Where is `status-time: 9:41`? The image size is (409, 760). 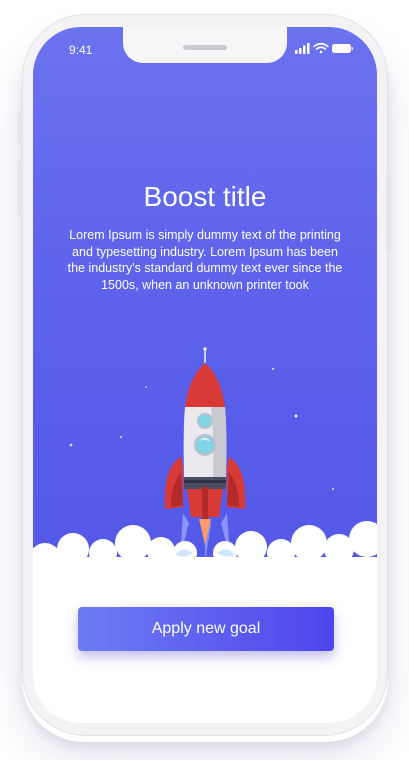
status-time: 9:41 is located at coordinates (81, 50).